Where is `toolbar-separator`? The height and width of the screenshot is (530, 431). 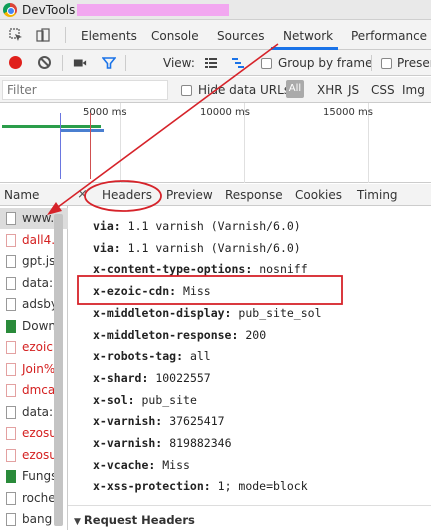 toolbar-separator is located at coordinates (371, 63).